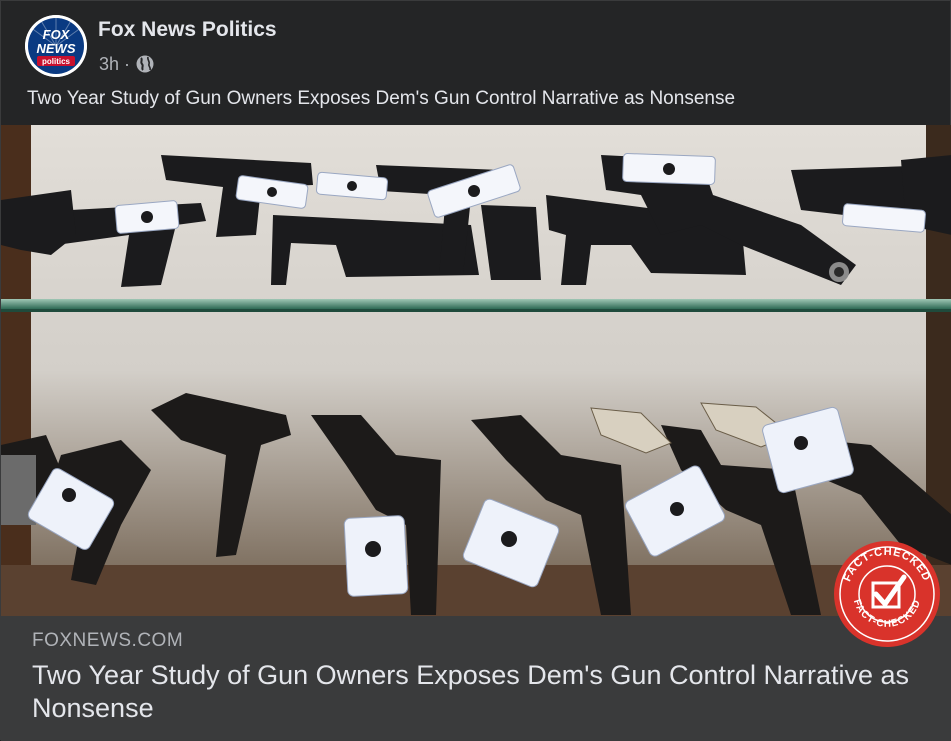 This screenshot has height=741, width=951. What do you see at coordinates (887, 594) in the screenshot?
I see `fact-checked-badge: FACT-CHECKED FACT-CHECKED` at bounding box center [887, 594].